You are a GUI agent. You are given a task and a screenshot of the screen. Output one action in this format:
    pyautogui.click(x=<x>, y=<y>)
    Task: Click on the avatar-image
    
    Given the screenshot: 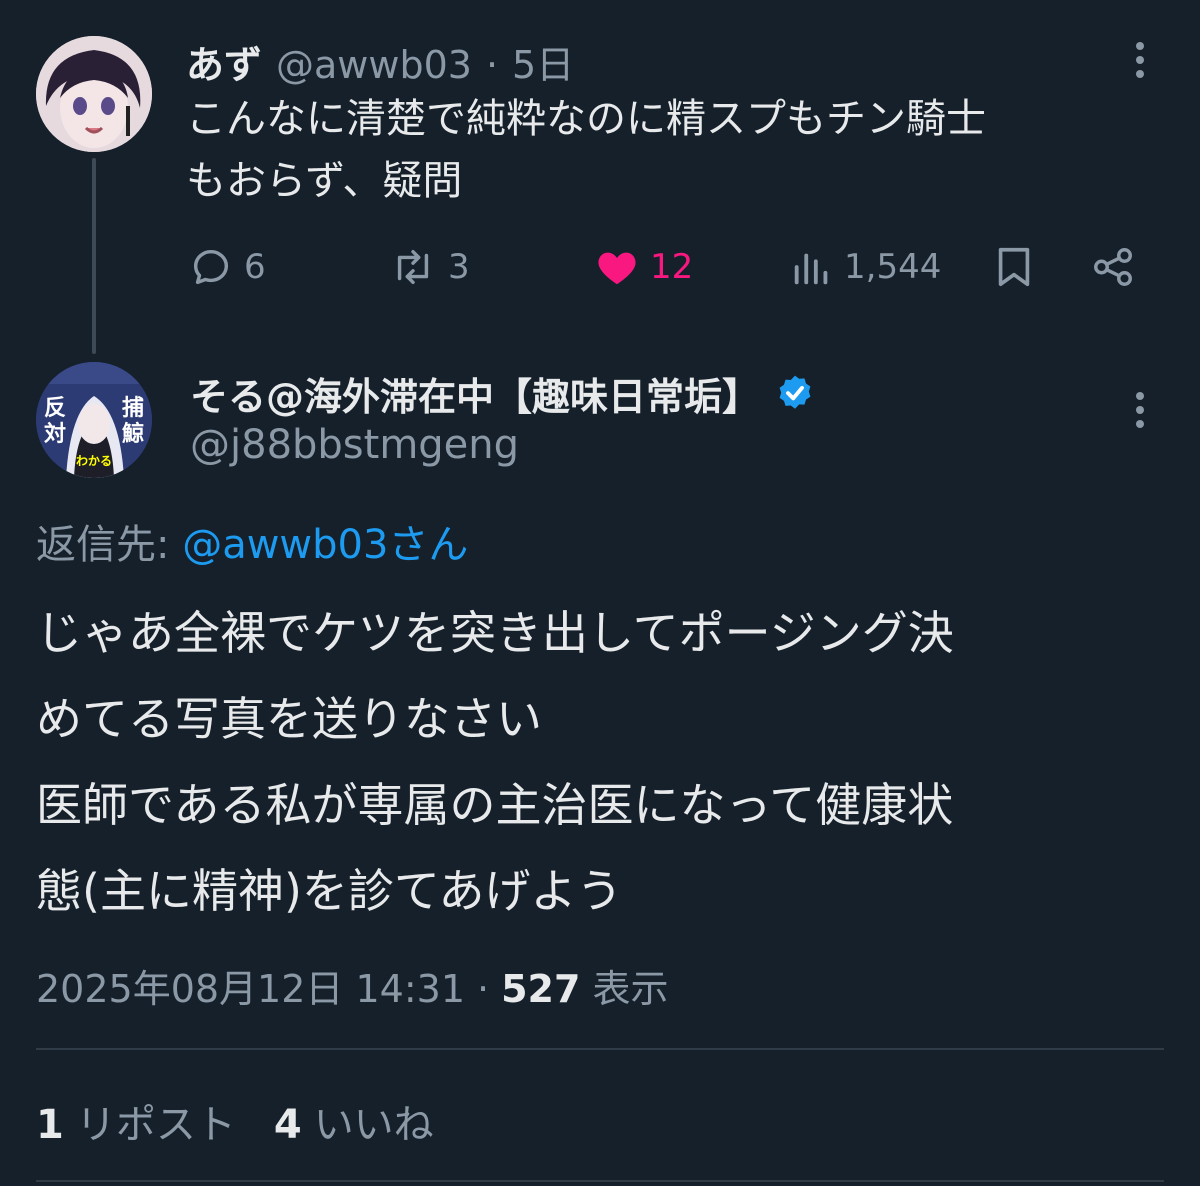 What is the action you would take?
    pyautogui.click(x=94, y=94)
    